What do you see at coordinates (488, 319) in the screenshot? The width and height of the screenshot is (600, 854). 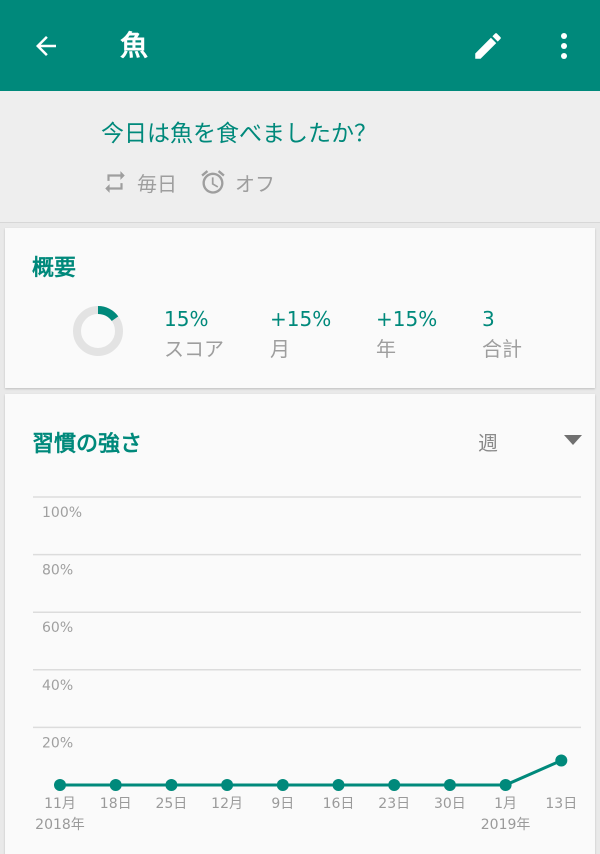 I see `stat-value: 3` at bounding box center [488, 319].